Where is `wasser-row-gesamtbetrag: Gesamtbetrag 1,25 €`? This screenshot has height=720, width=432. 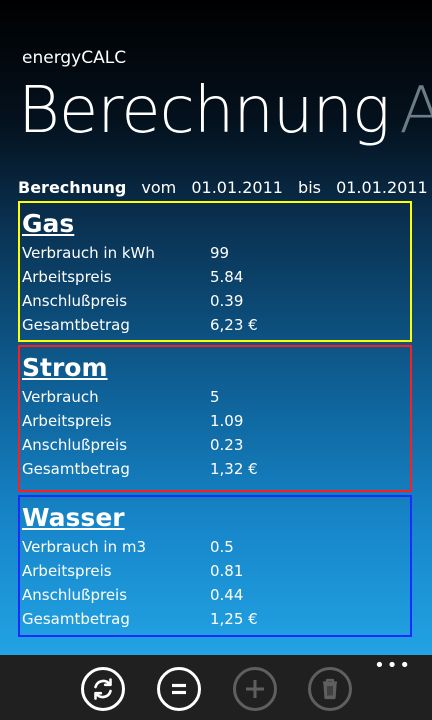
wasser-row-gesamtbetrag: Gesamtbetrag 1,25 € is located at coordinates (216, 619).